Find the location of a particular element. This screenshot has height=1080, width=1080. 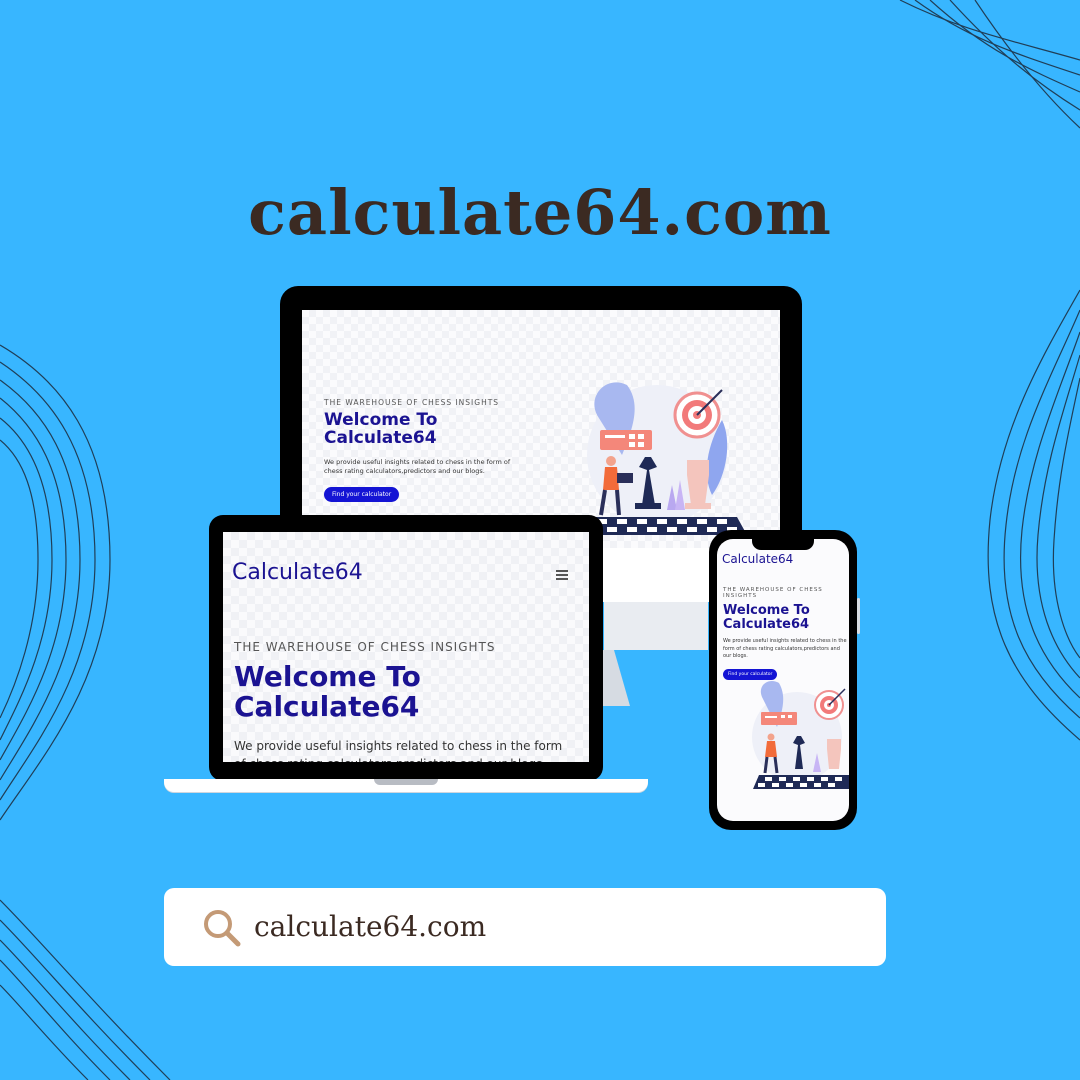

hamburger-menu-icon is located at coordinates (562, 575).